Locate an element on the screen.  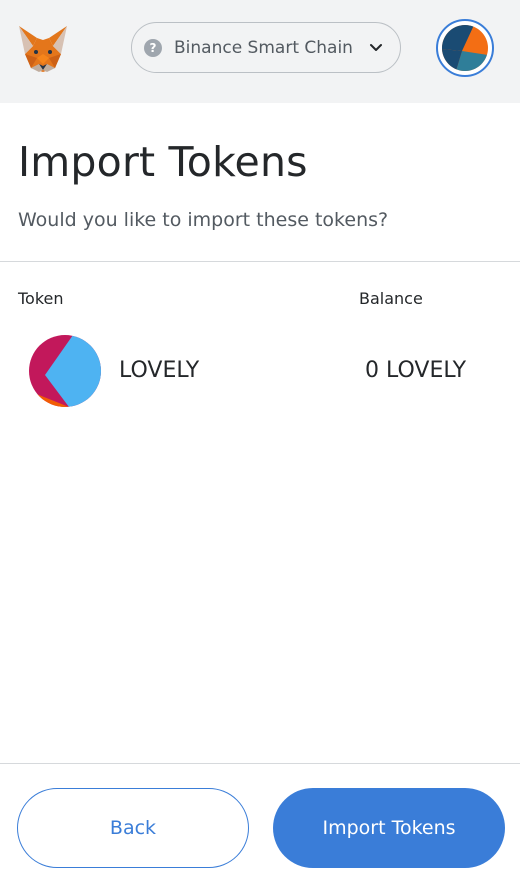
app-header: ? Binance Smart Chain is located at coordinates (260, 51).